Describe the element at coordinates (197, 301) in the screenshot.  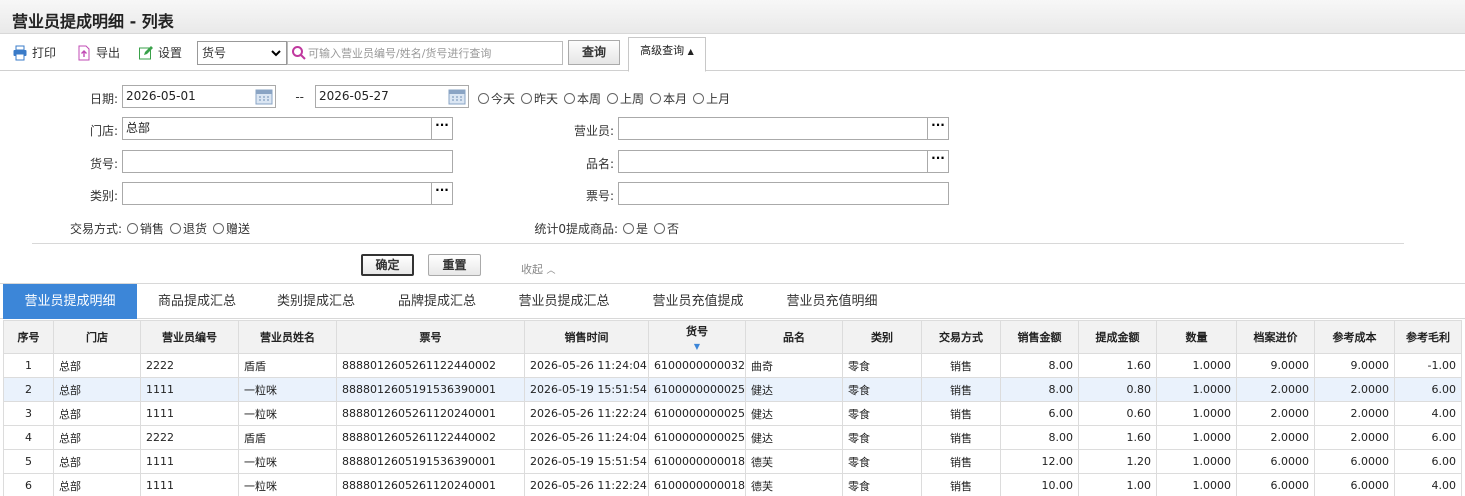
I see `tab-product-commission-summary: 商品提成汇总` at that location.